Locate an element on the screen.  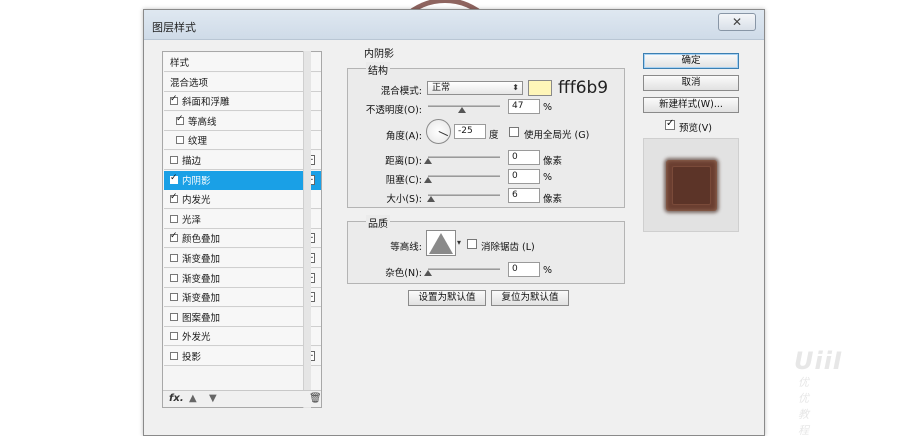
sidebar-item: 光泽 is located at coordinates (242, 219).